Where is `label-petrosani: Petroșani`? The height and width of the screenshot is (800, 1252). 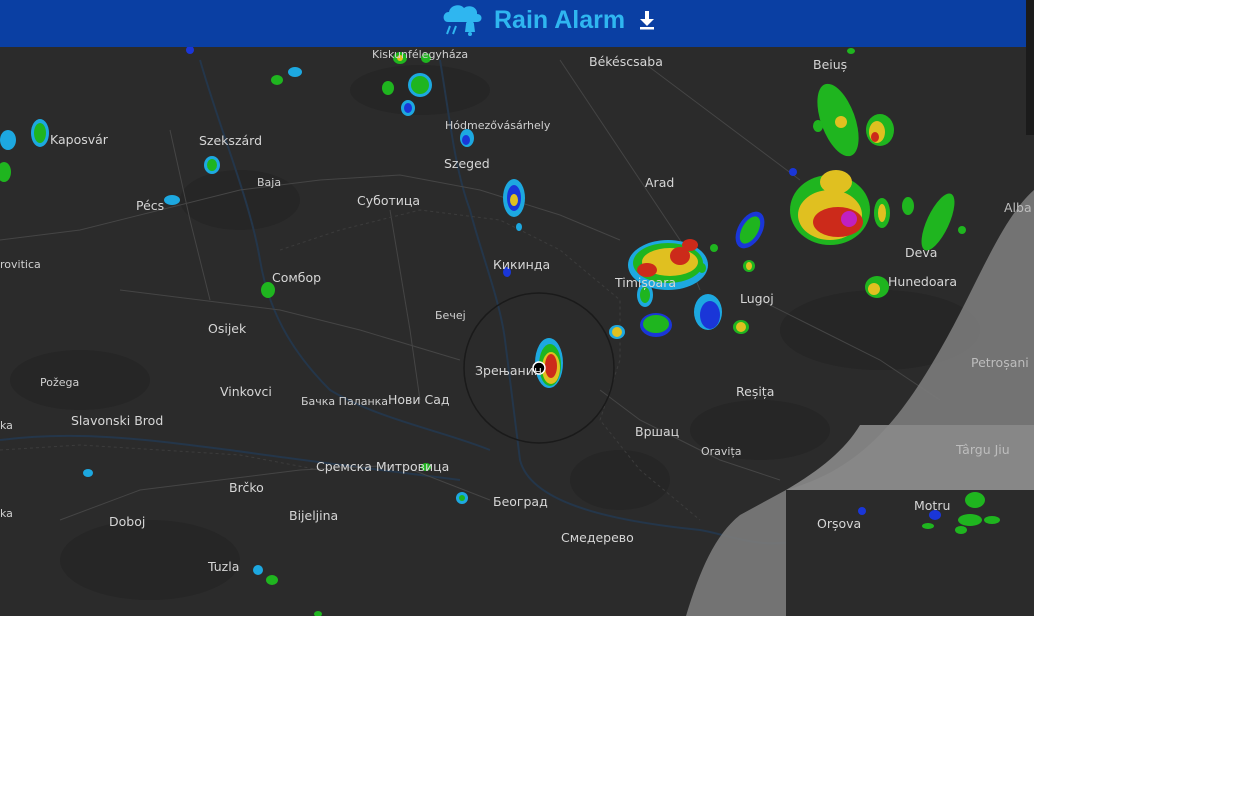 label-petrosani: Petroșani is located at coordinates (1000, 362).